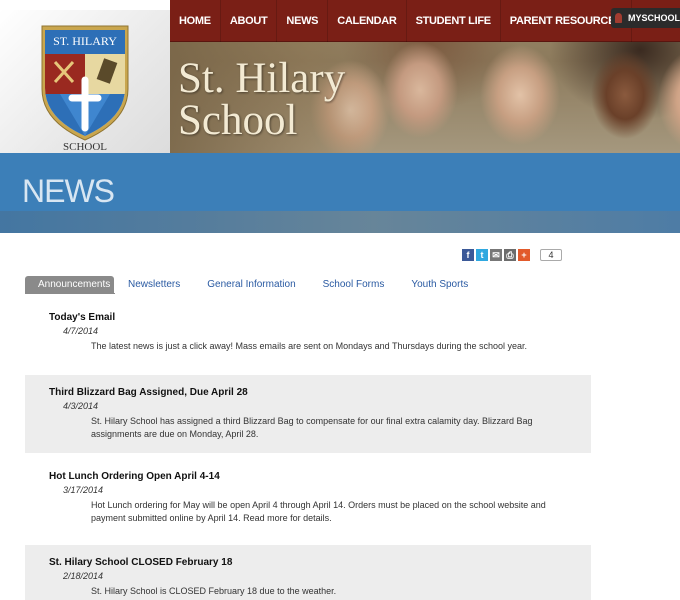 The width and height of the screenshot is (680, 600). I want to click on tab-school-forms: School Forms, so click(354, 285).